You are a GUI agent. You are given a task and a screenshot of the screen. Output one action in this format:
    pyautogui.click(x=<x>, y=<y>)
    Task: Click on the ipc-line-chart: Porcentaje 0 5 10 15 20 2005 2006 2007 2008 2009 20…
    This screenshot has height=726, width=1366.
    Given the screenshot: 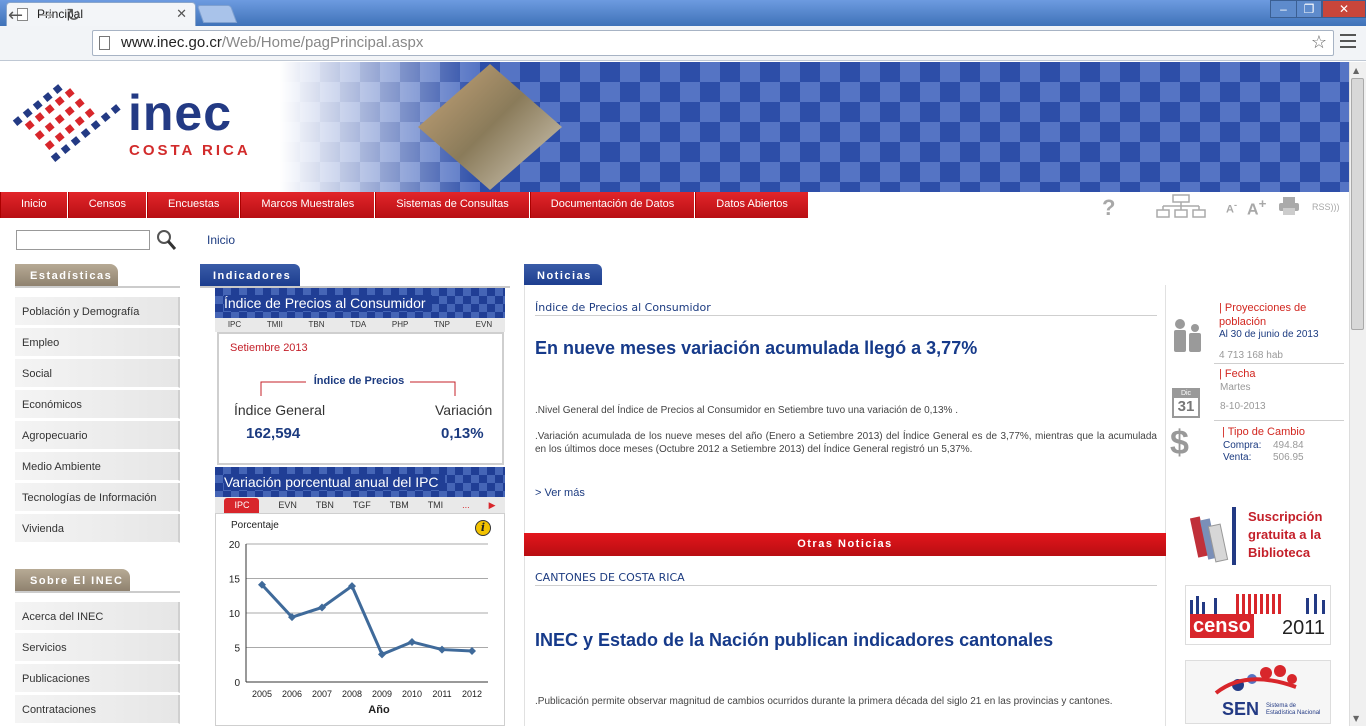 What is the action you would take?
    pyautogui.click(x=358, y=618)
    